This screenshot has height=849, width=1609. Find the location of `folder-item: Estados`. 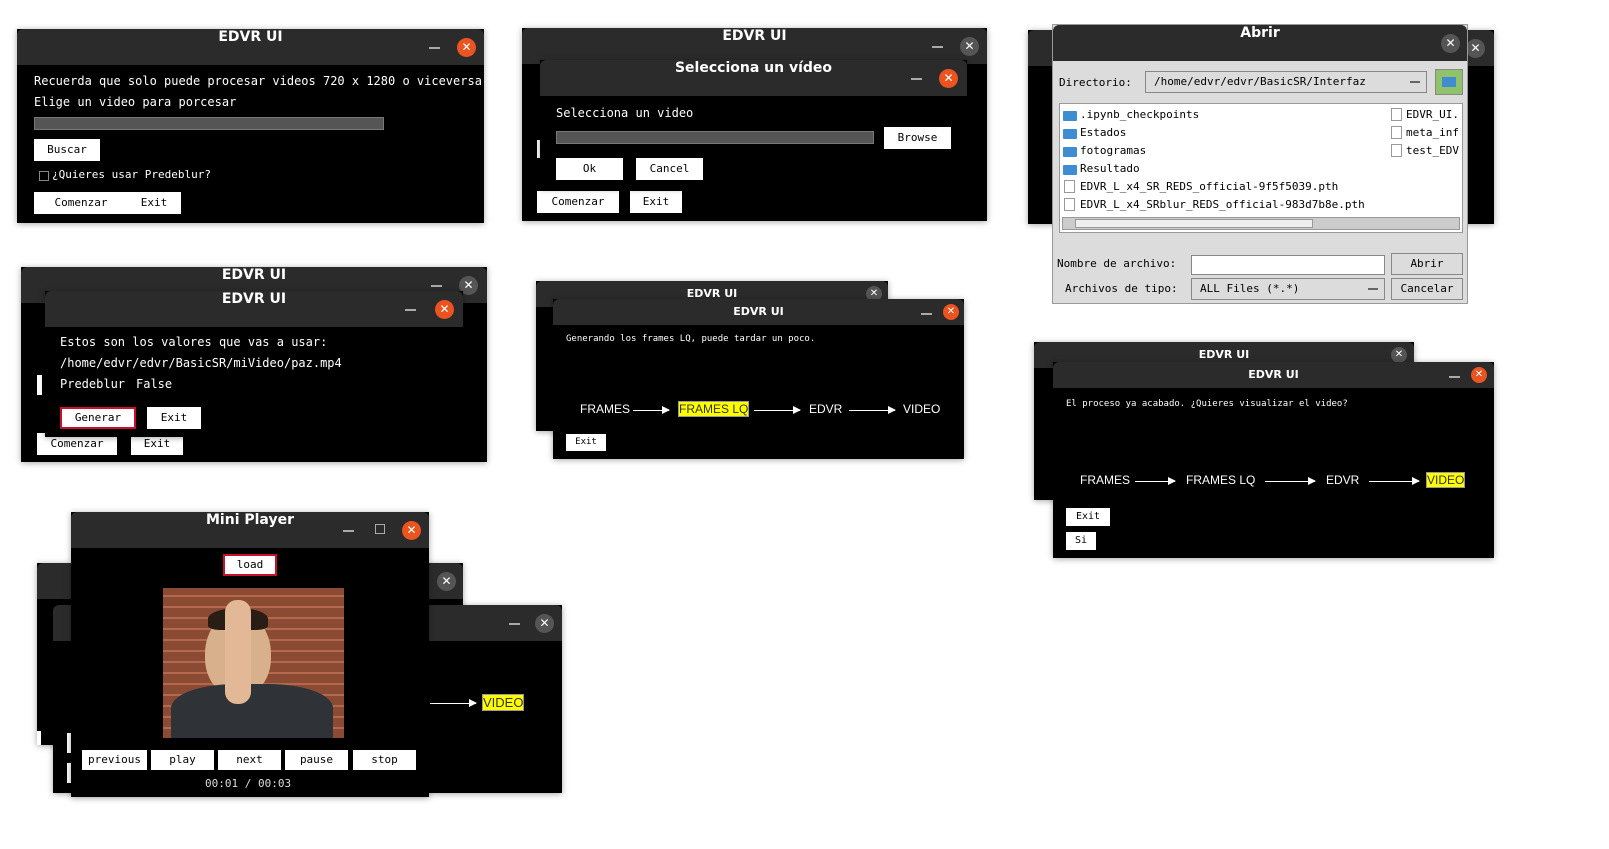

folder-item: Estados is located at coordinates (1103, 132).